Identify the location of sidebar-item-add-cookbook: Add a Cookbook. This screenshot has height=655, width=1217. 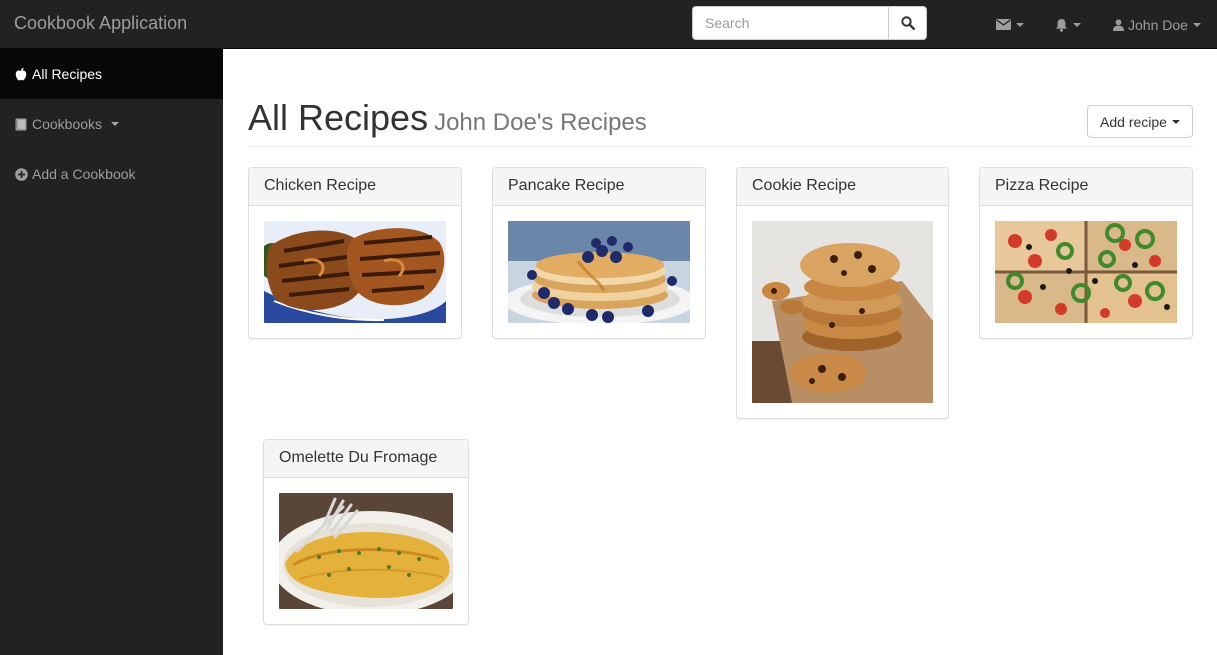
(111, 174).